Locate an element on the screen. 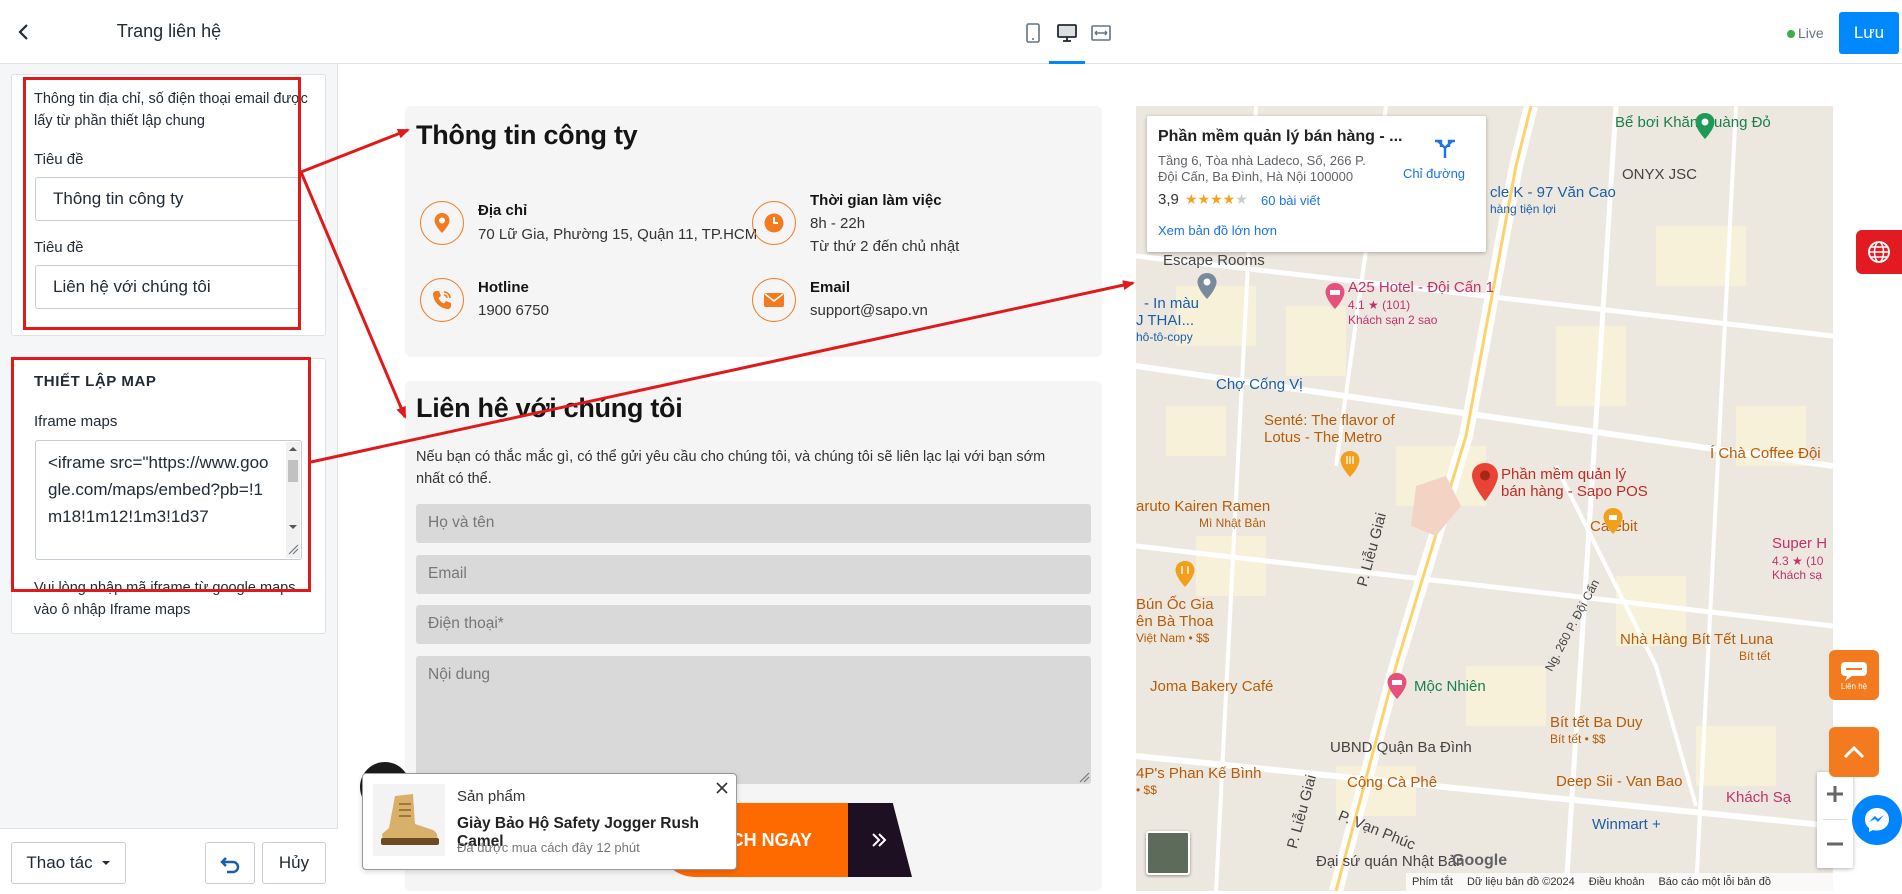  hotline-label: Hotline is located at coordinates (503, 287).